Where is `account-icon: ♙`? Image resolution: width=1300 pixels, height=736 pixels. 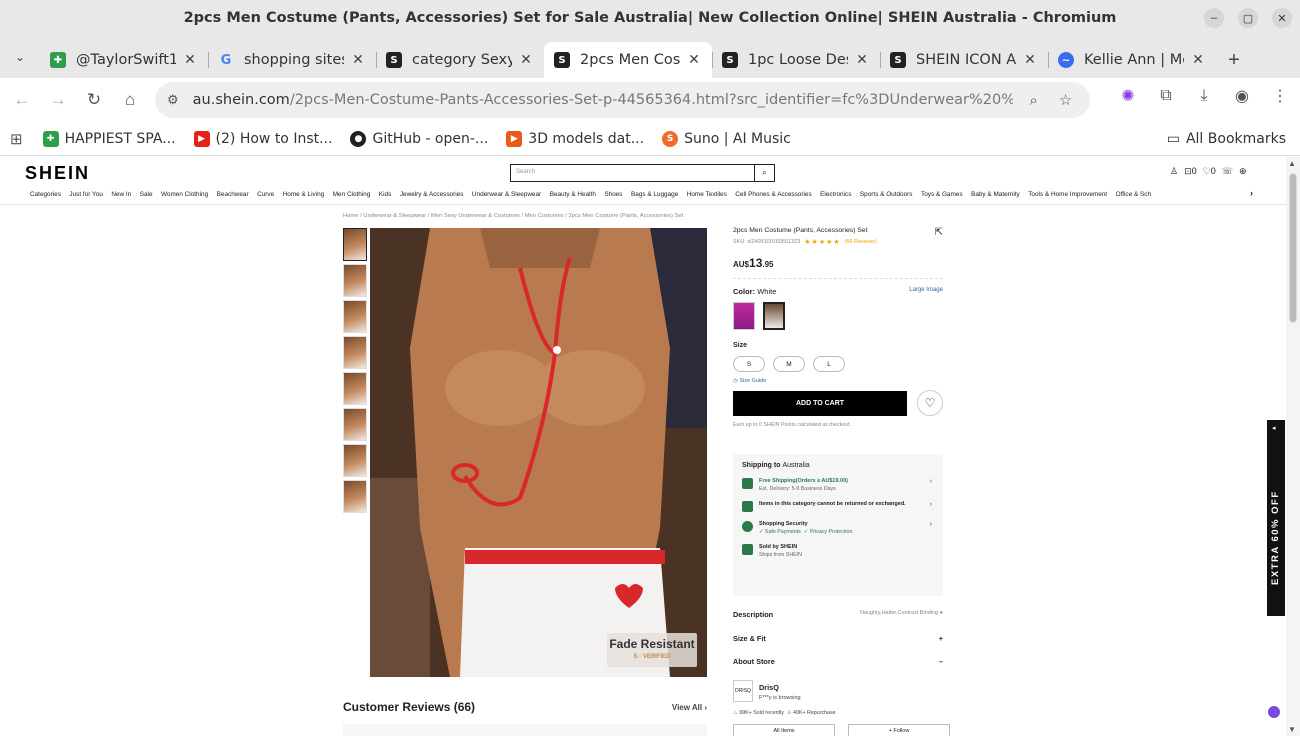
account-icon: ♙ is located at coordinates (1174, 171).